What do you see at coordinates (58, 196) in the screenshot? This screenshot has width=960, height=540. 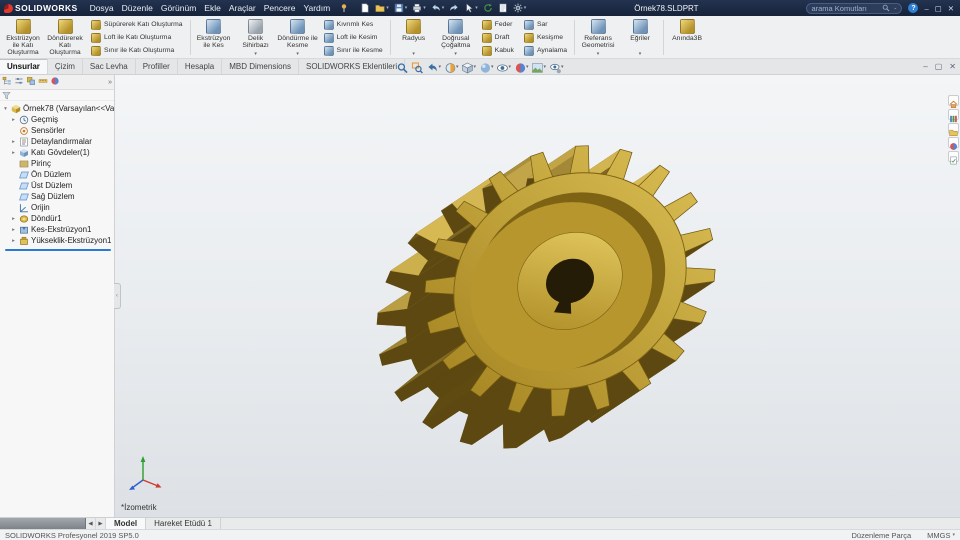 I see `tree-item-sağ-düzlem: Sağ Düzlem` at bounding box center [58, 196].